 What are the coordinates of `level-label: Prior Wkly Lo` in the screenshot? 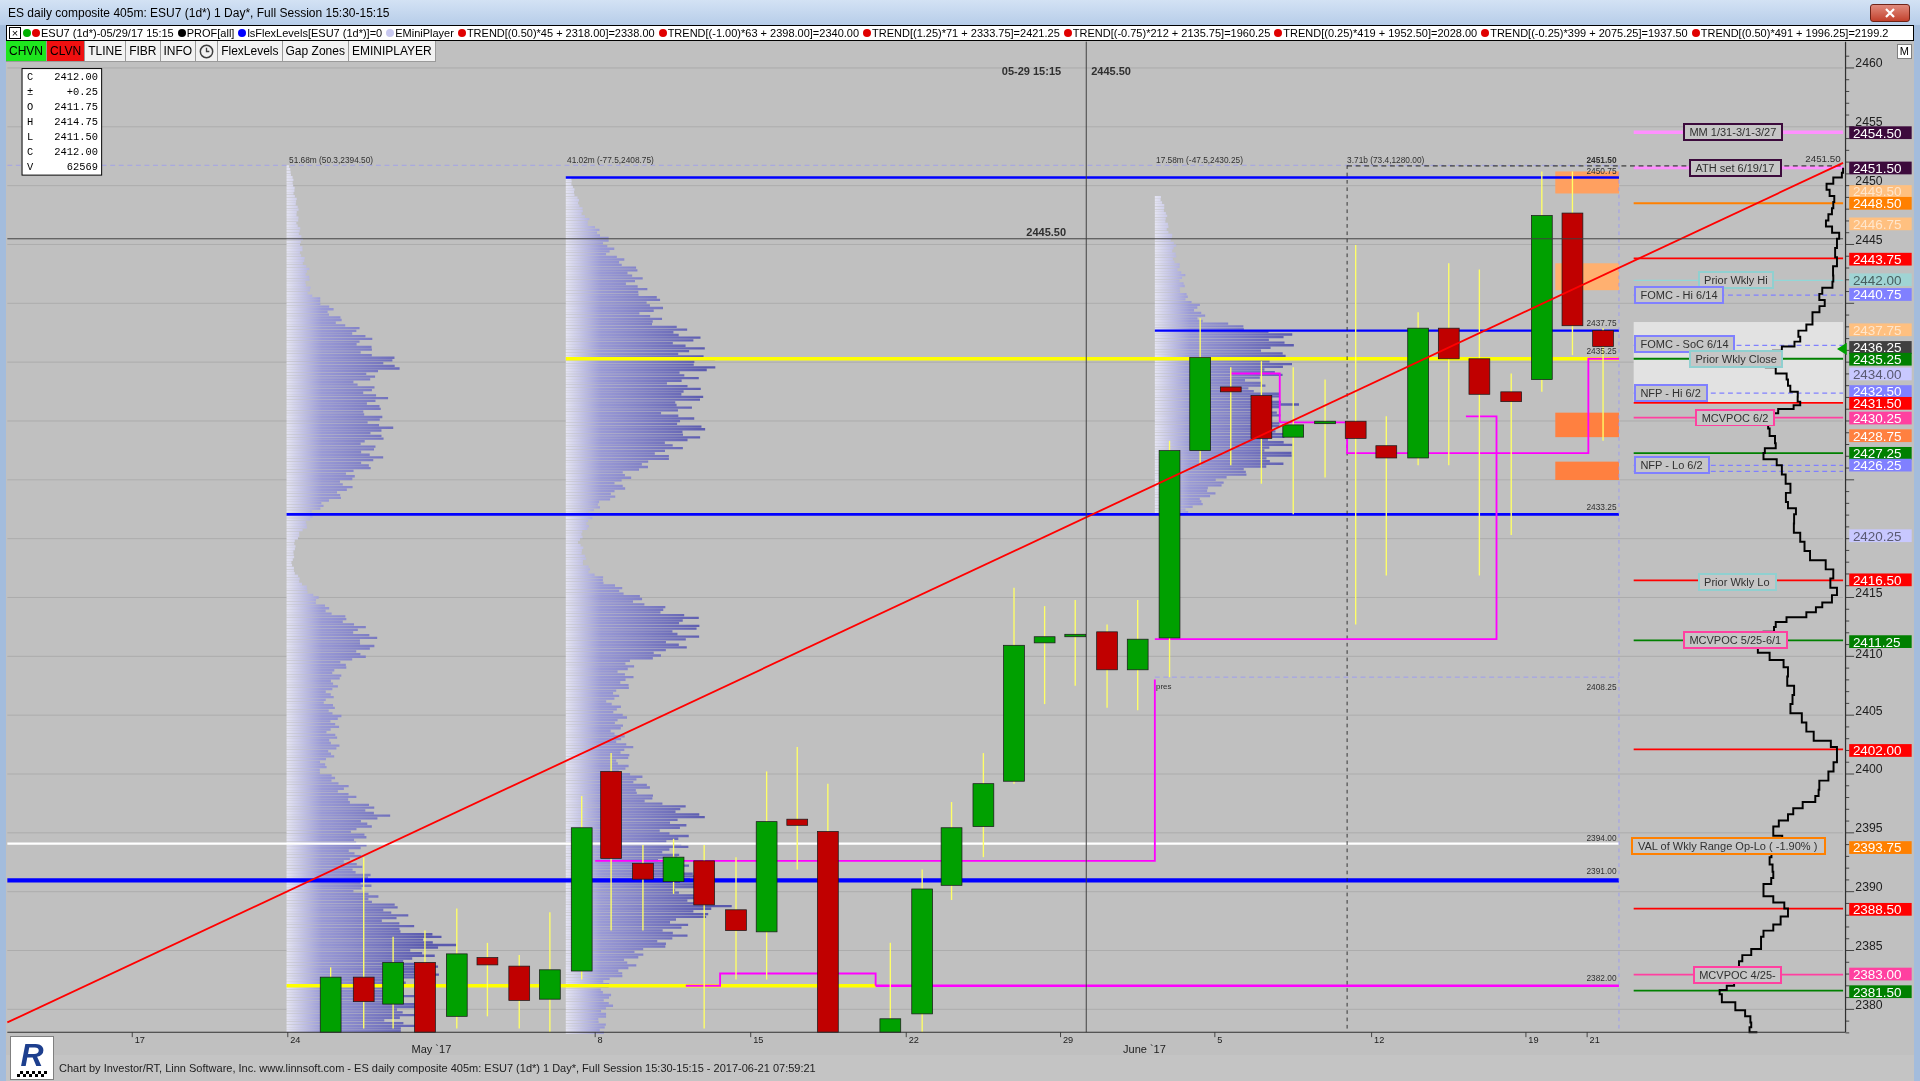 It's located at (1737, 581).